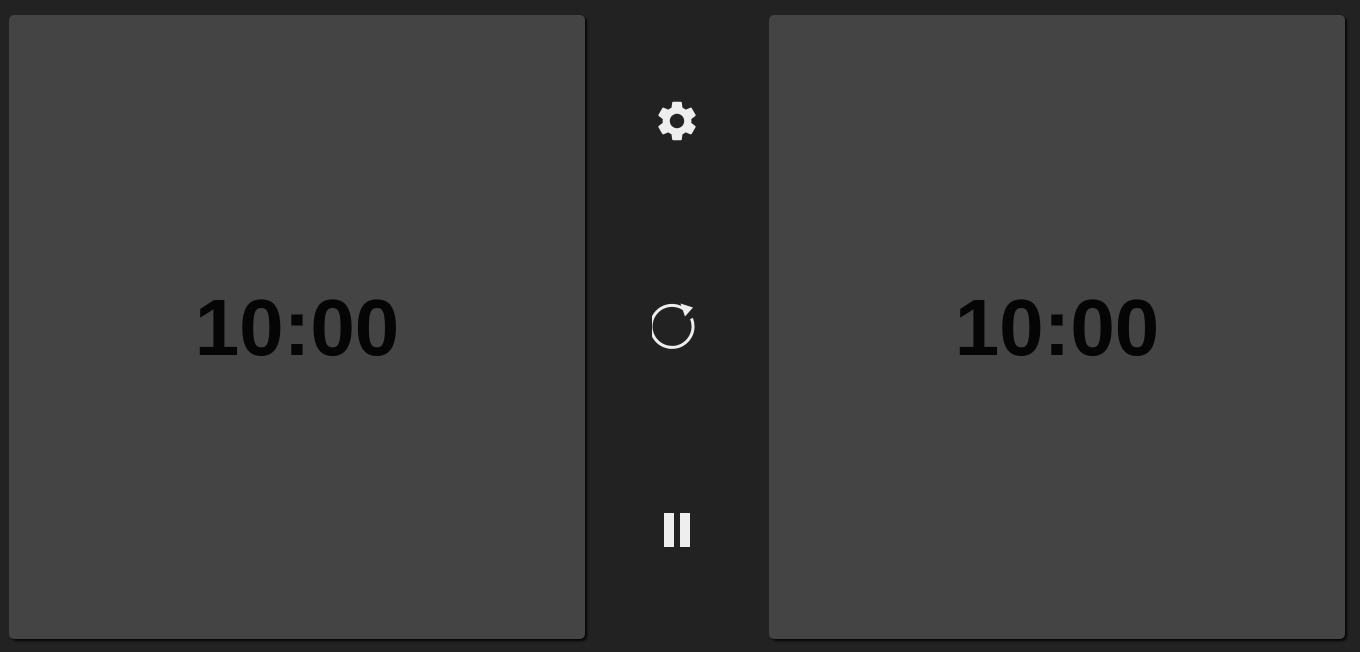  I want to click on reset-button, so click(677, 326).